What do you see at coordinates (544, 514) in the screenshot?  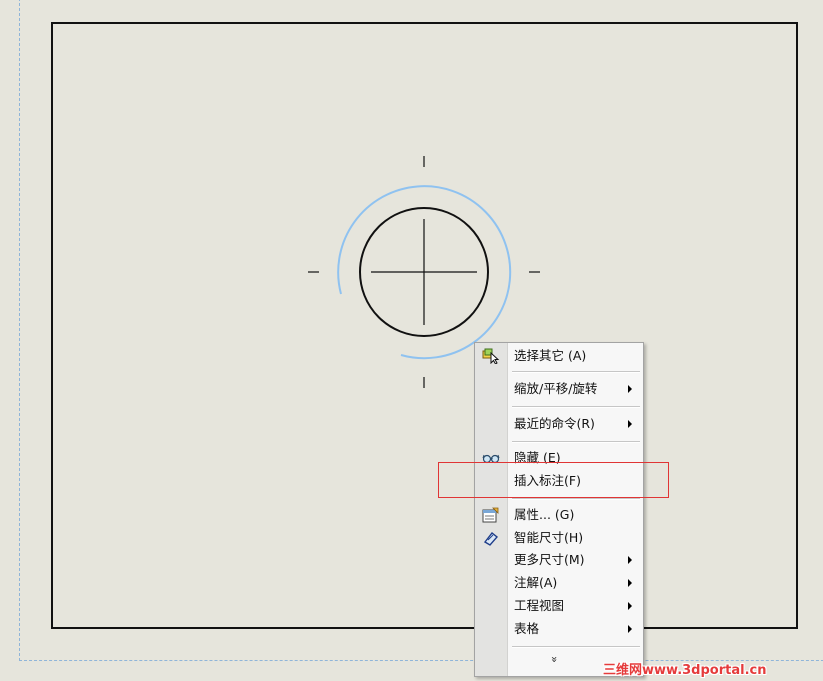 I see `menu-item-label: 属性... (G)` at bounding box center [544, 514].